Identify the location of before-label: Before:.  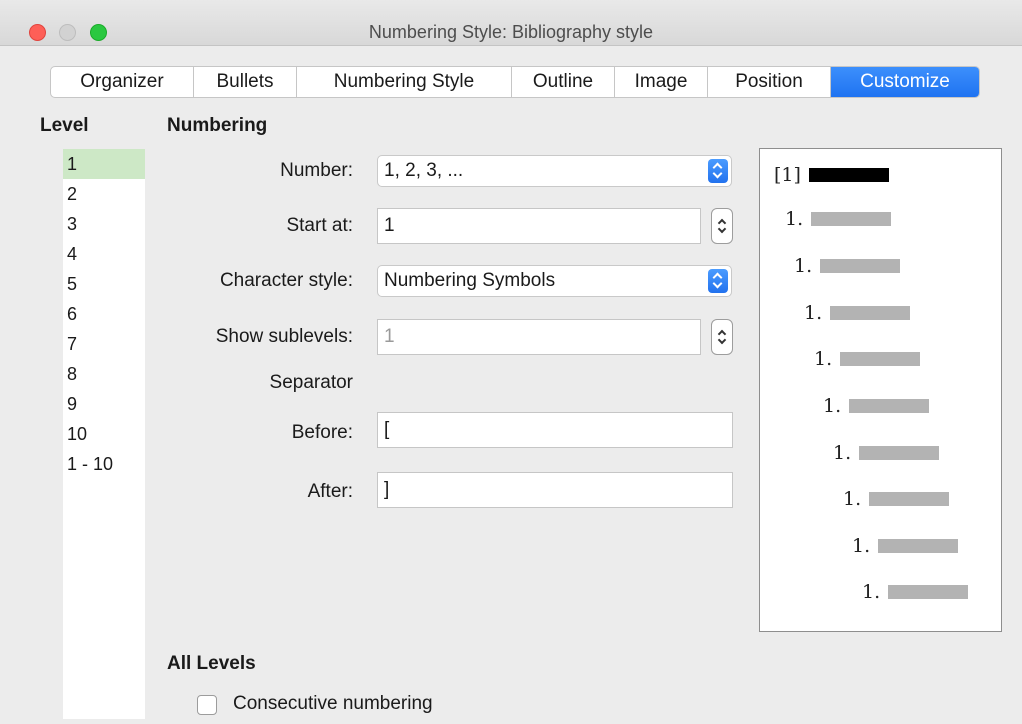
(322, 432).